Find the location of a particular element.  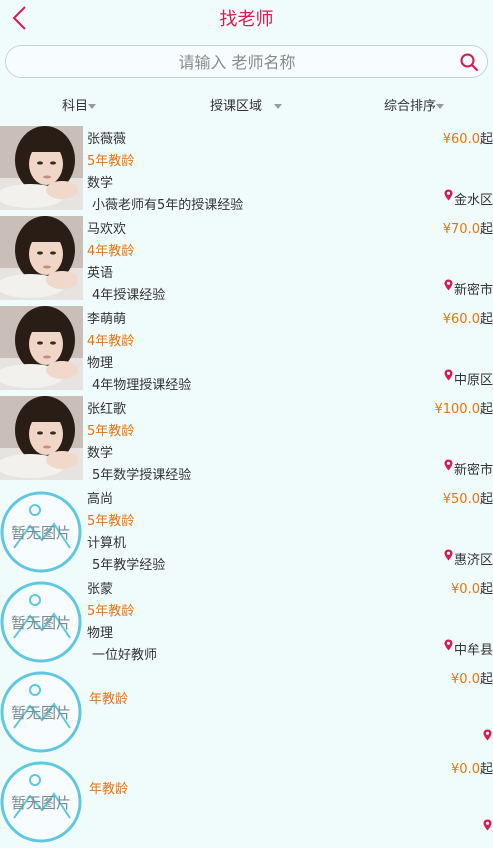

teacher-description: 4年物理授课经验 is located at coordinates (142, 385).